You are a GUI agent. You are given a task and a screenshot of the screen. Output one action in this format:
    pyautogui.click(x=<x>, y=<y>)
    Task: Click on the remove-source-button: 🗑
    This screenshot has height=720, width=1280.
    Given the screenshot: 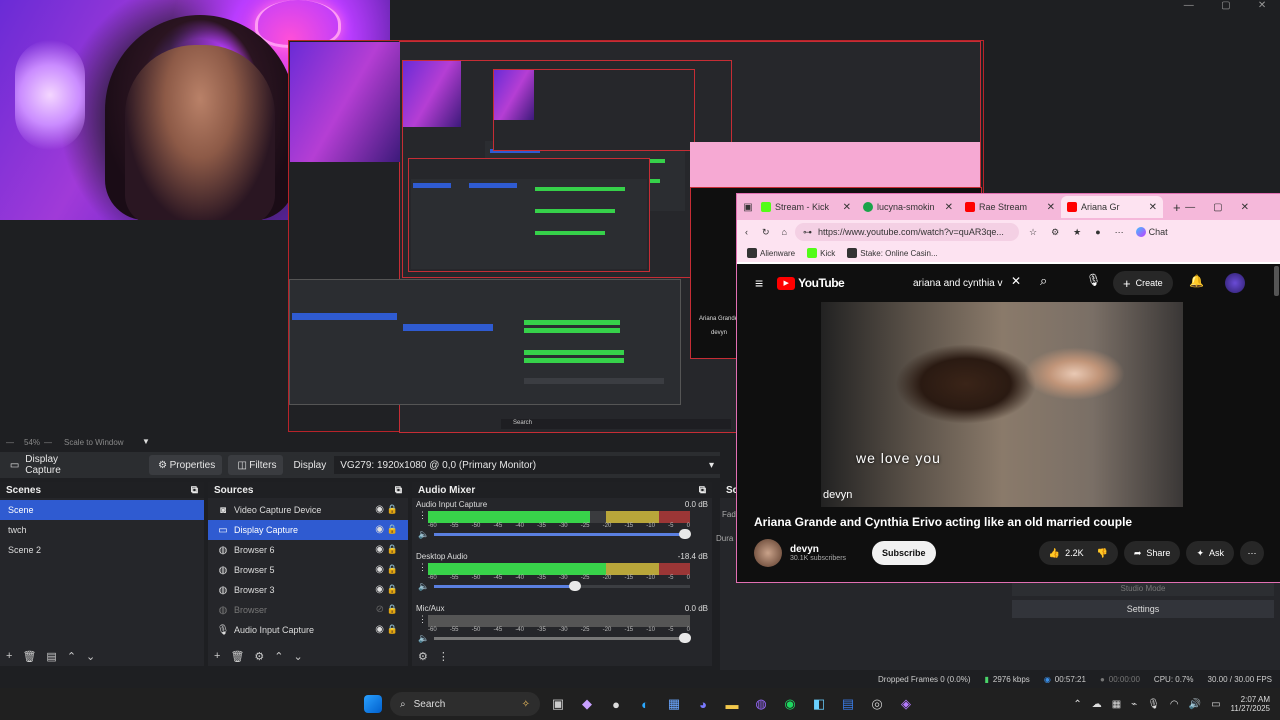 What is the action you would take?
    pyautogui.click(x=237, y=656)
    